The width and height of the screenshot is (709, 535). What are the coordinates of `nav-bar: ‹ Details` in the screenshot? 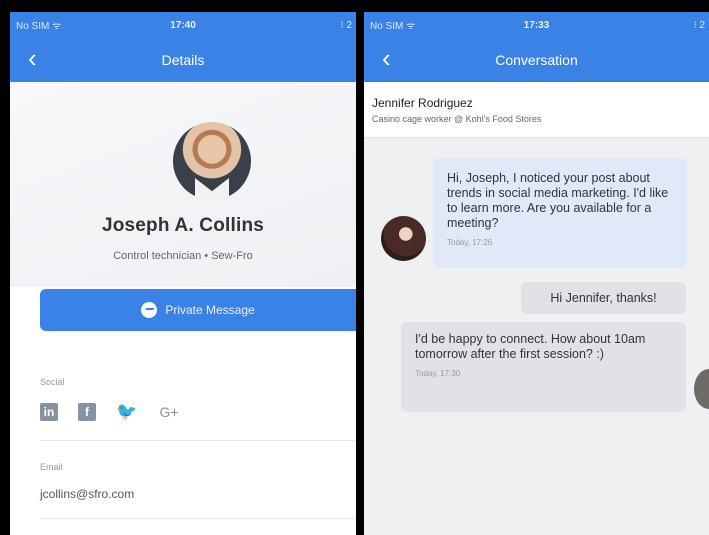 It's located at (183, 60).